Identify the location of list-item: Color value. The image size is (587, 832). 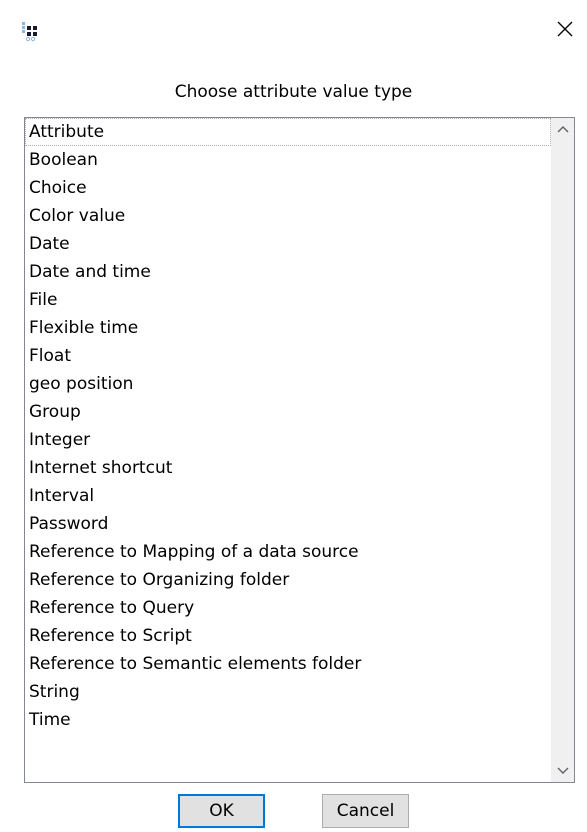
(288, 216).